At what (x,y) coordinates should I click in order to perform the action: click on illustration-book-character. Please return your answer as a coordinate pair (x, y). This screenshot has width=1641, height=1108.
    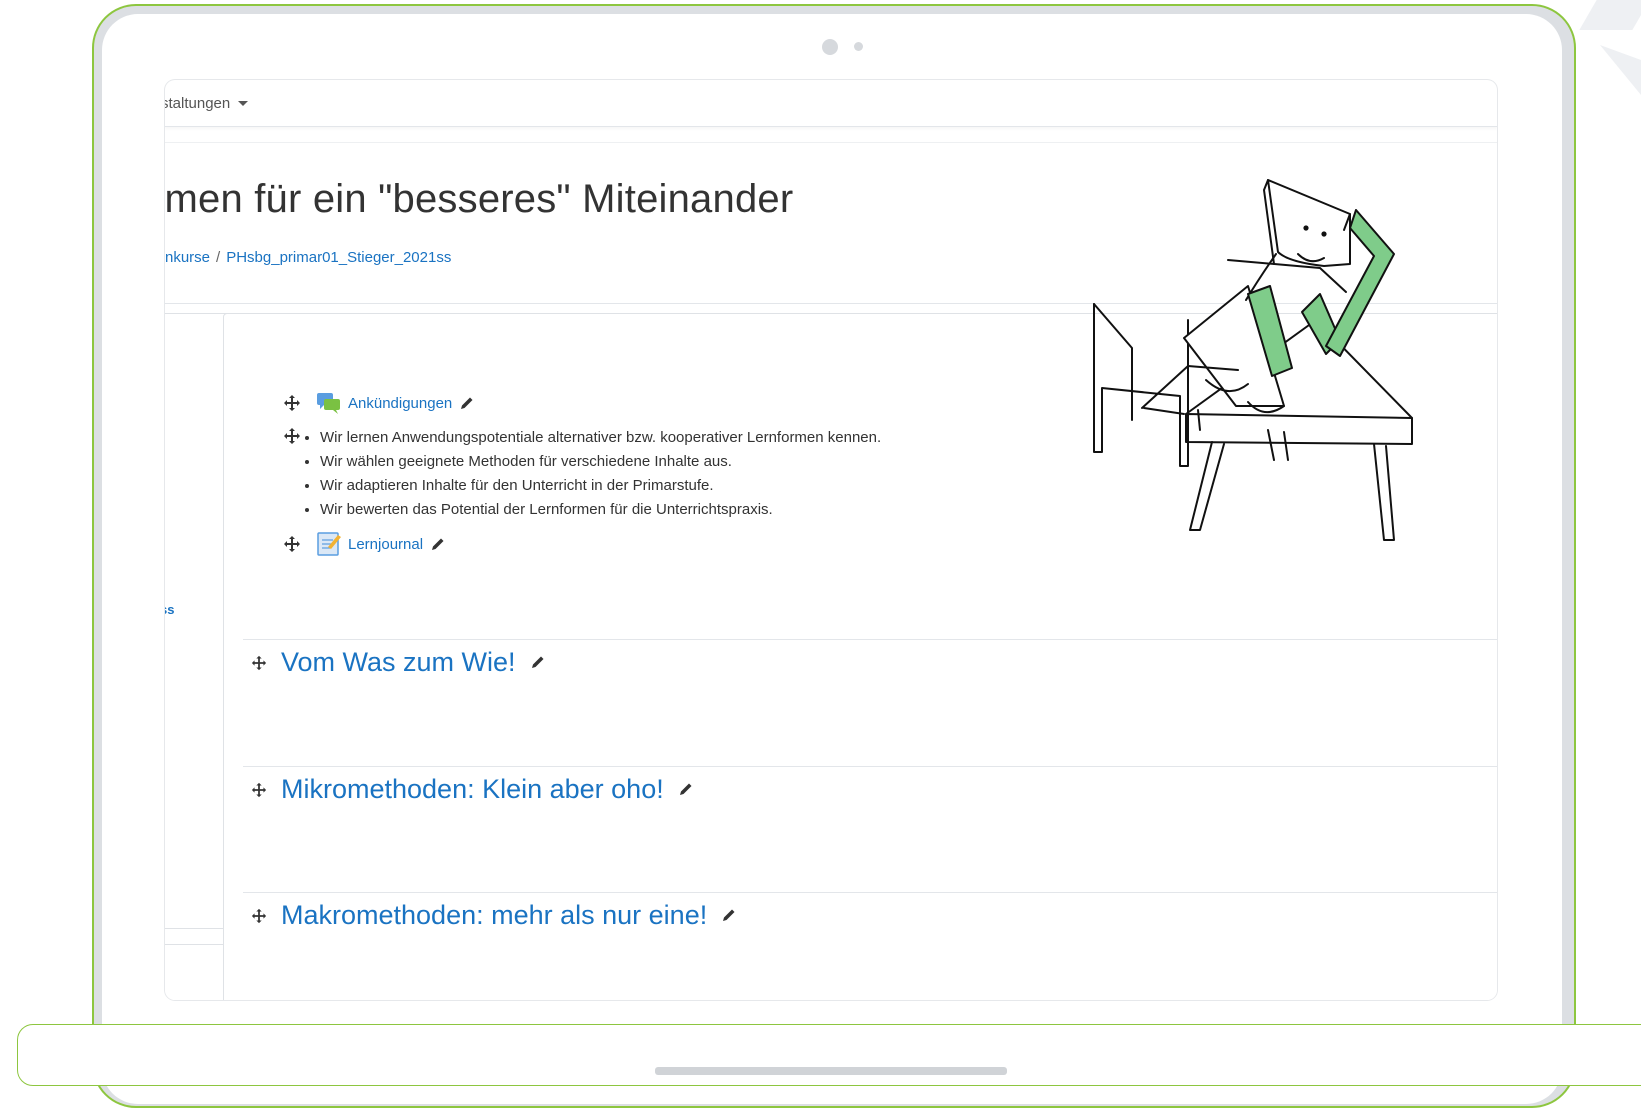
    Looking at the image, I should click on (1253, 360).